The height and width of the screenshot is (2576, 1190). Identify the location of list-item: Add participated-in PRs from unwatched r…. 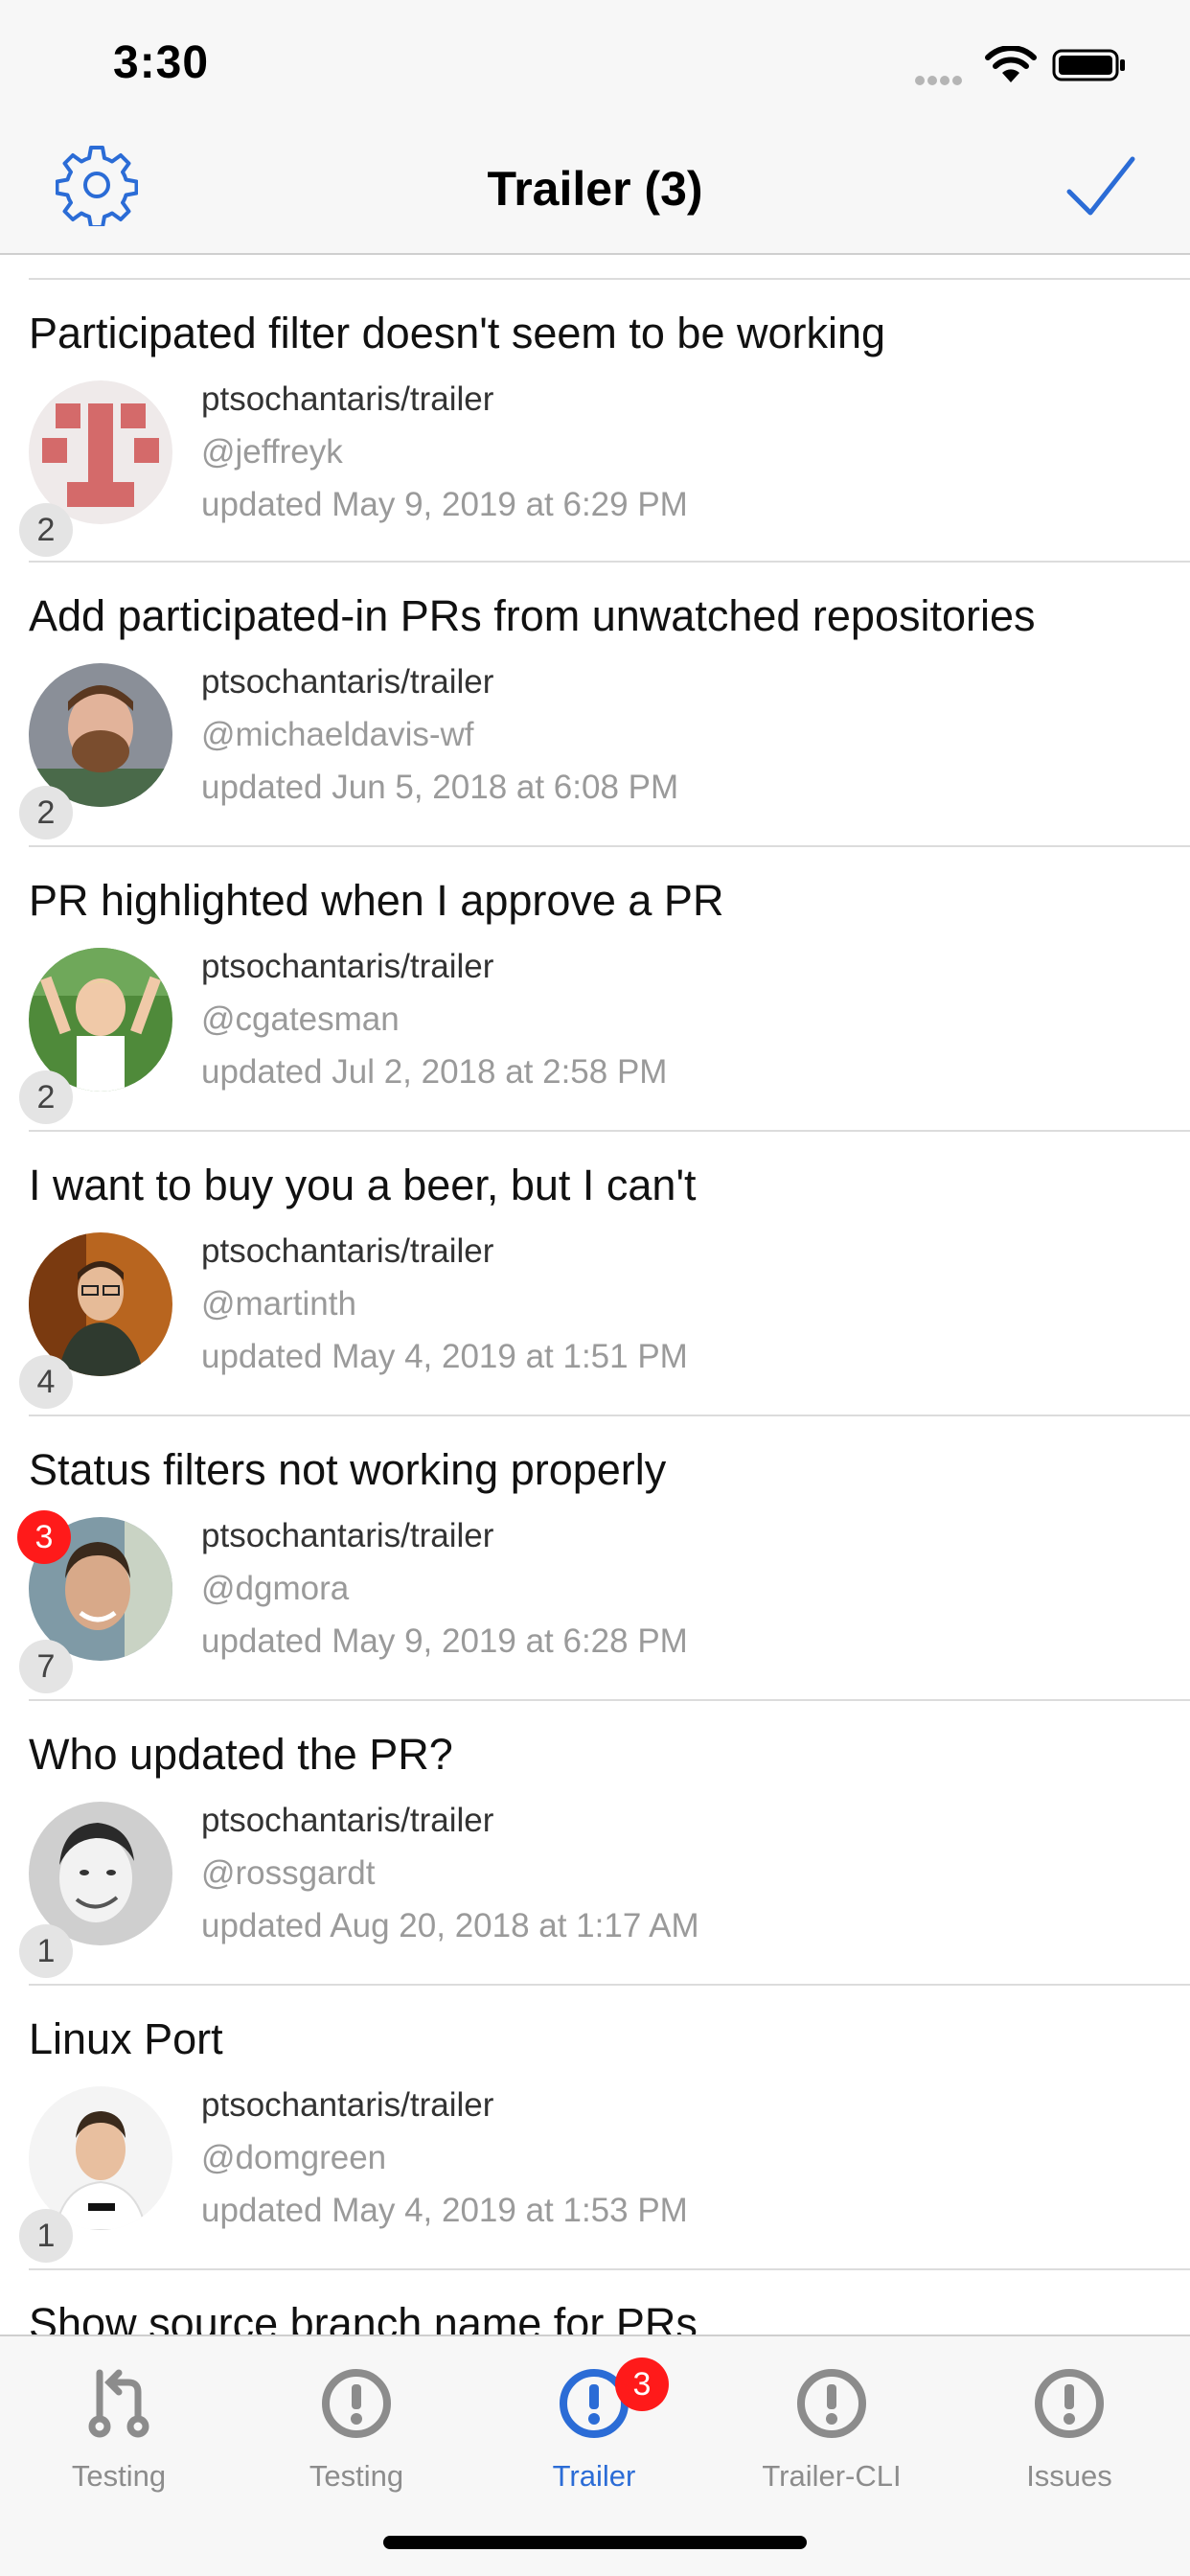
(605, 705).